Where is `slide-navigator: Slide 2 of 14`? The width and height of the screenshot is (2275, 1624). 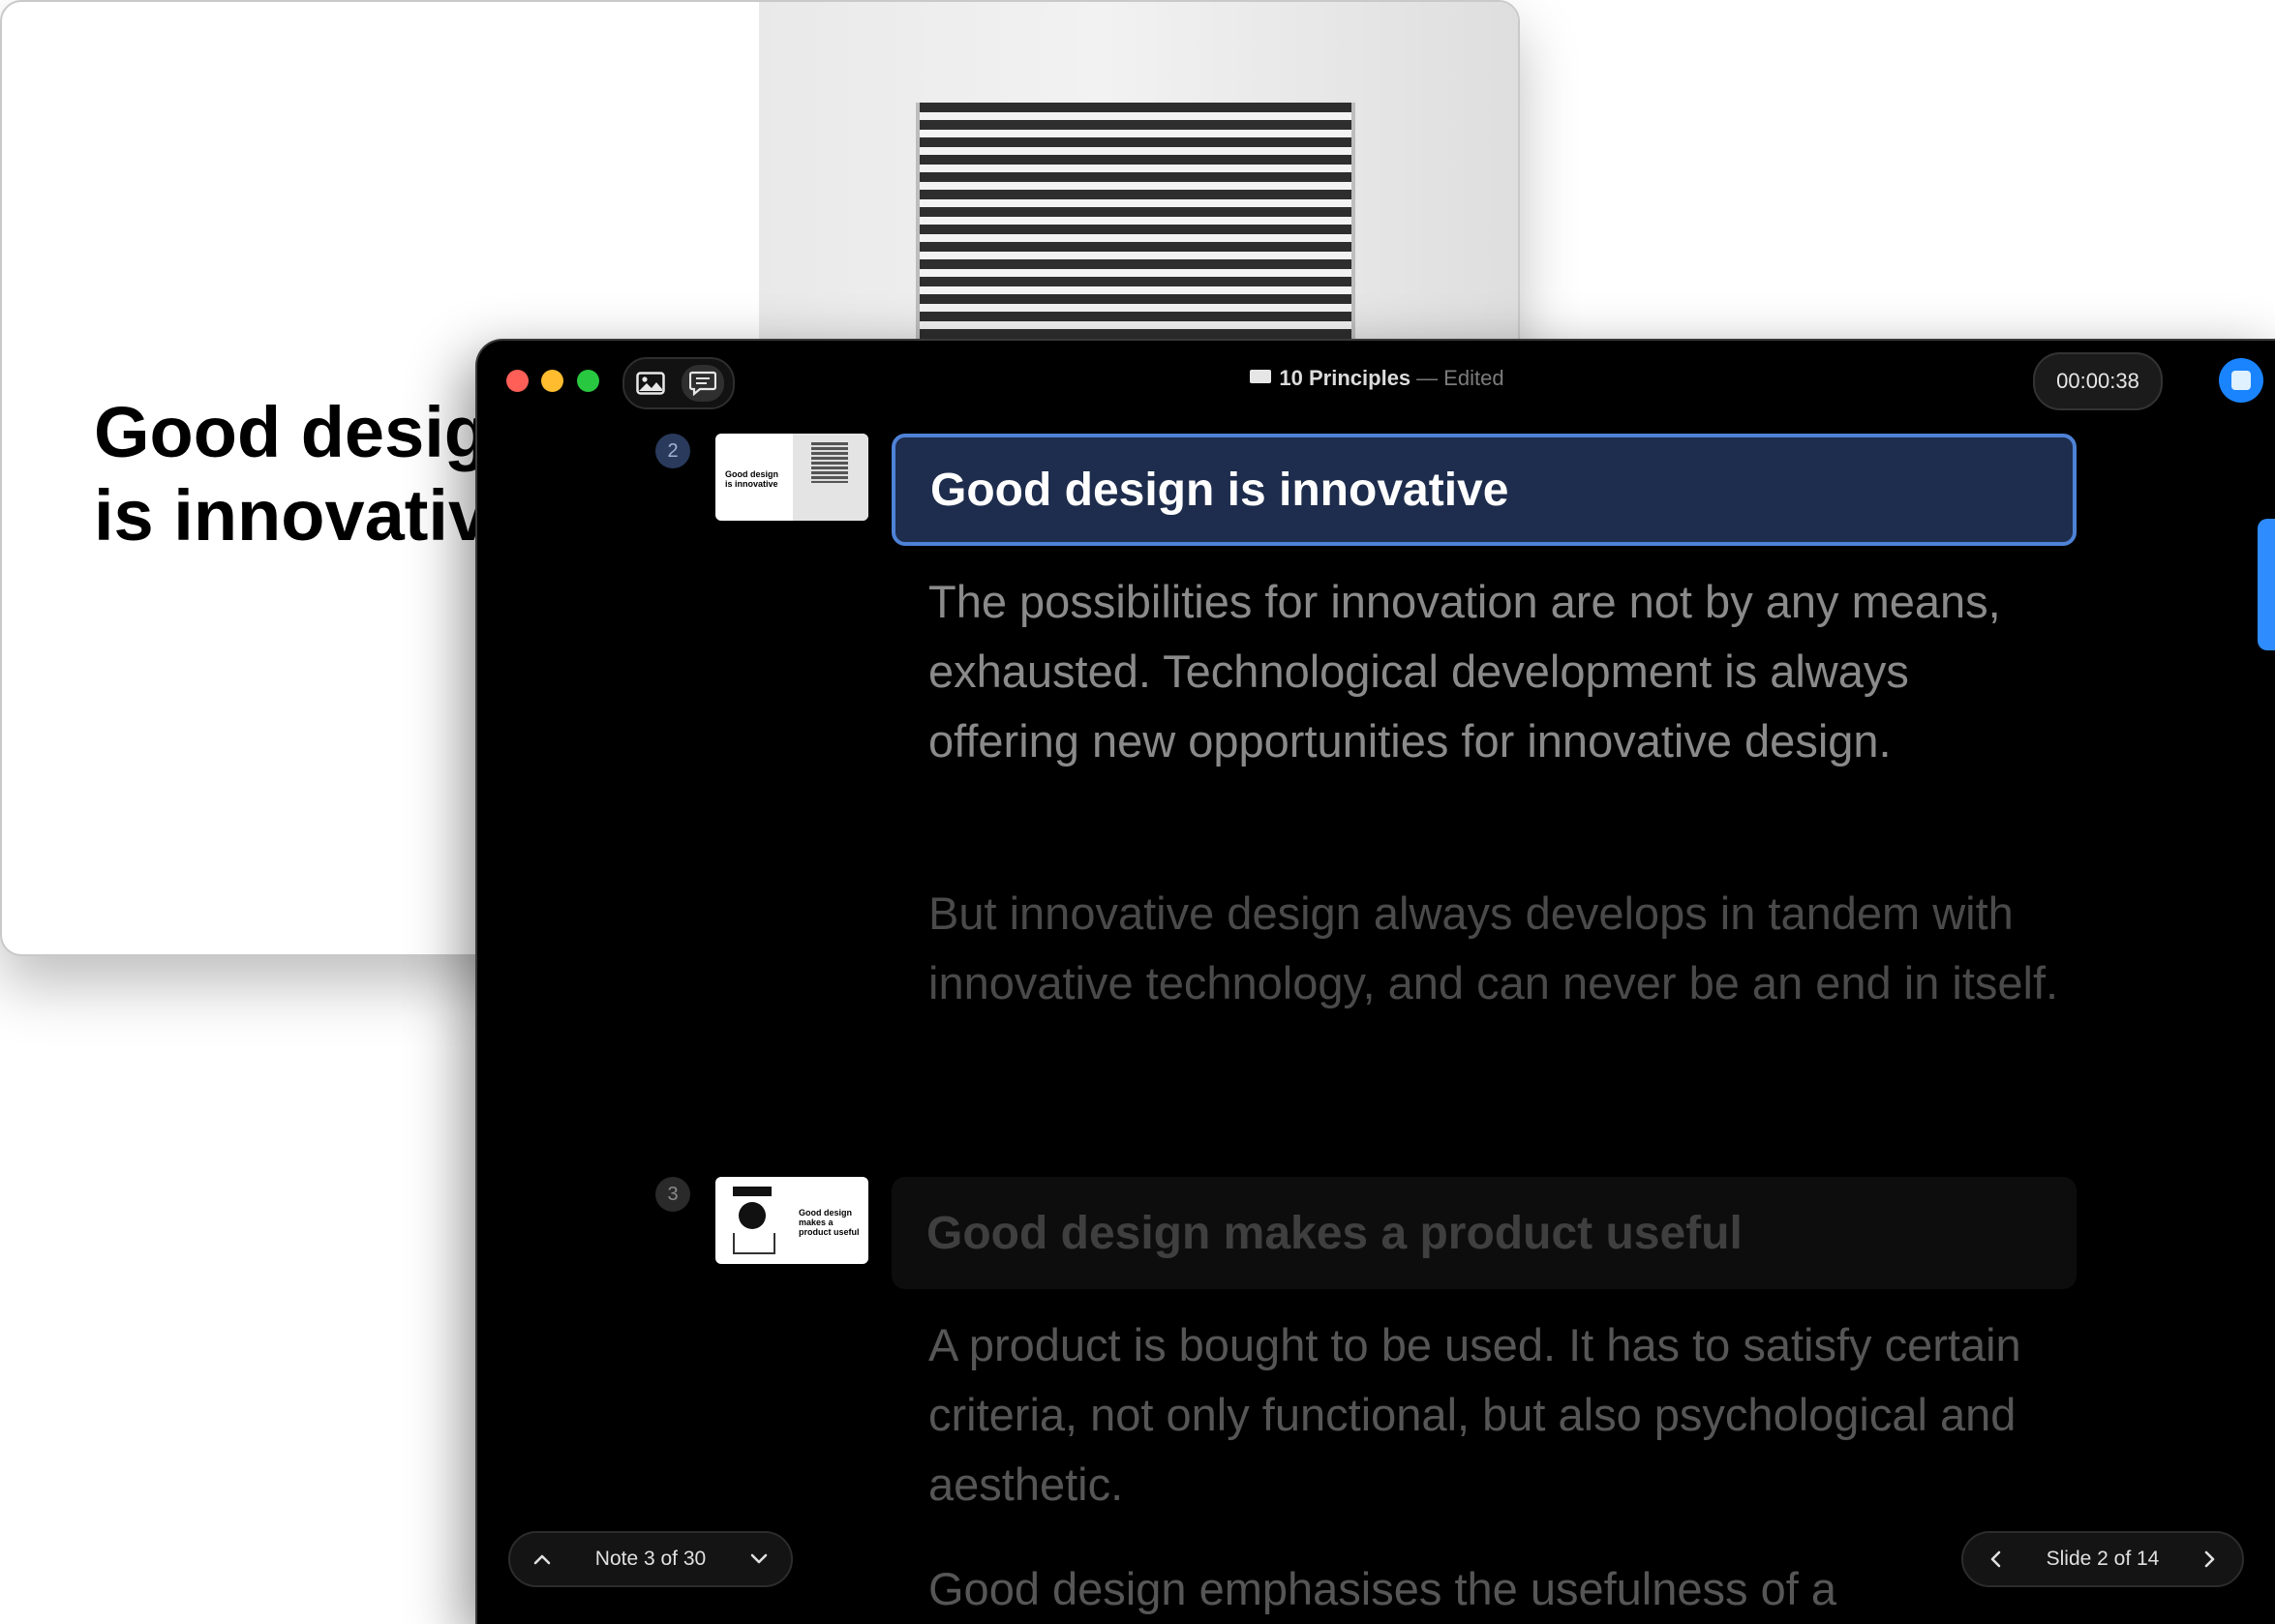
slide-navigator: Slide 2 of 14 is located at coordinates (2103, 1559).